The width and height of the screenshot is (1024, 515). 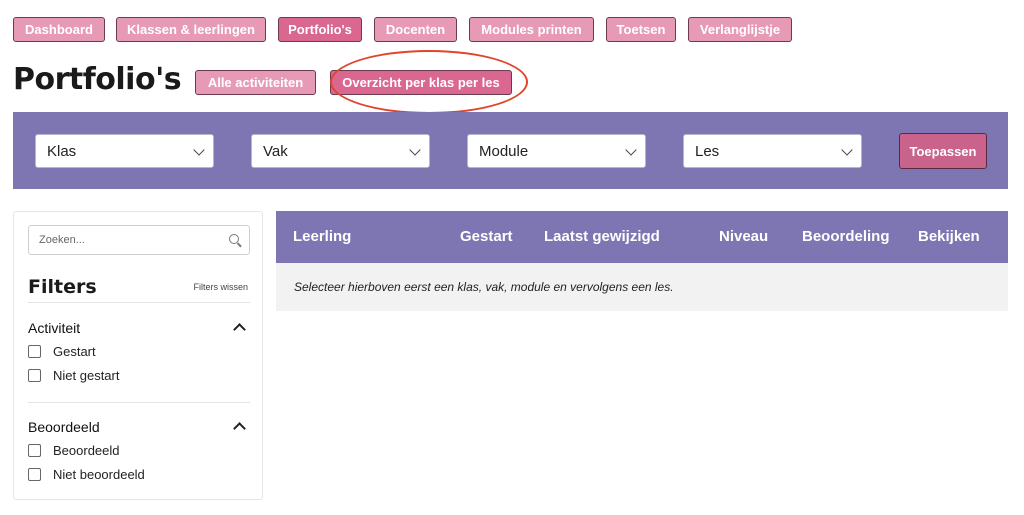 I want to click on checkbox-gestart: Gestart, so click(x=62, y=351).